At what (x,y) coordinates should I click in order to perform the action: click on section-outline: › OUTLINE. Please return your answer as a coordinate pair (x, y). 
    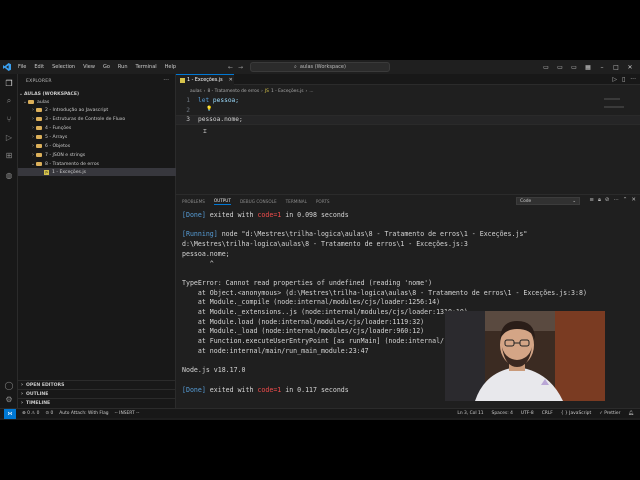
    Looking at the image, I should click on (97, 393).